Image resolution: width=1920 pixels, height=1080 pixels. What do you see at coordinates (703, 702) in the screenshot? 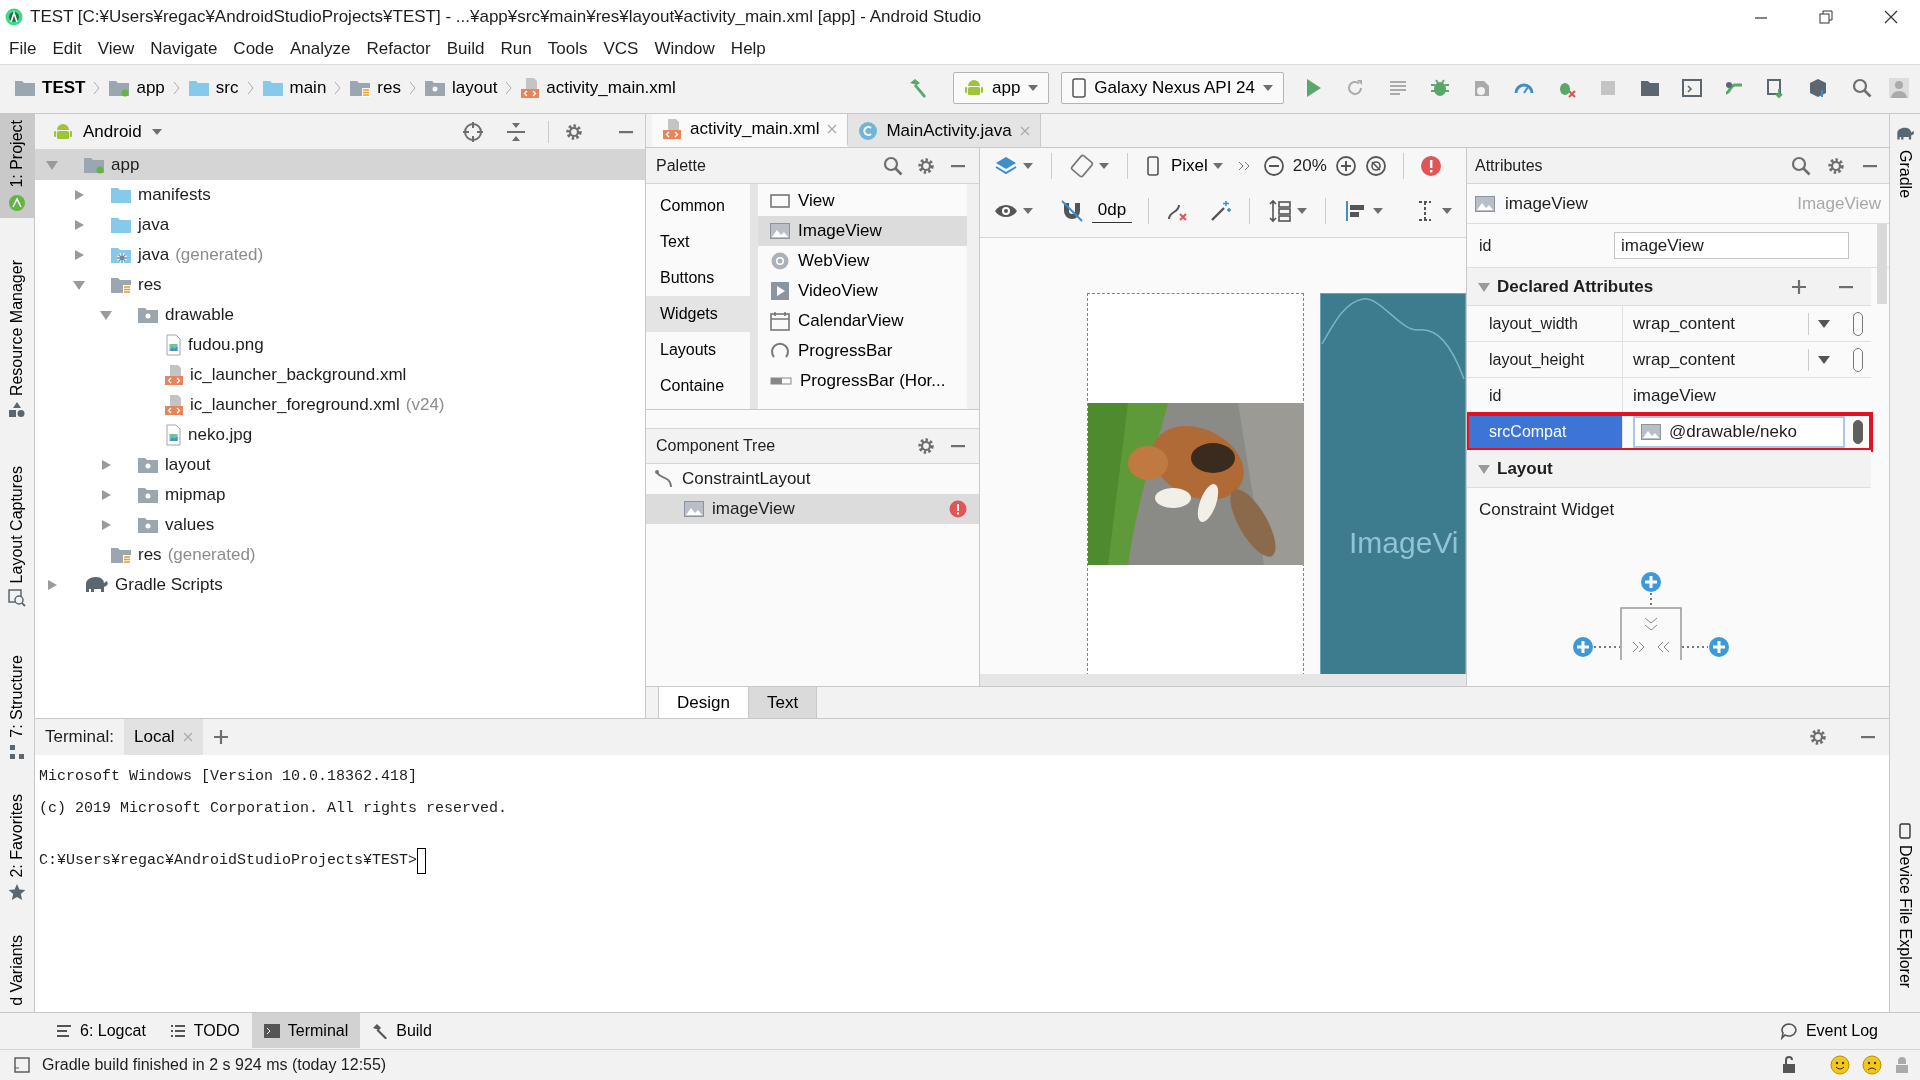
I see `design-tab: Design` at bounding box center [703, 702].